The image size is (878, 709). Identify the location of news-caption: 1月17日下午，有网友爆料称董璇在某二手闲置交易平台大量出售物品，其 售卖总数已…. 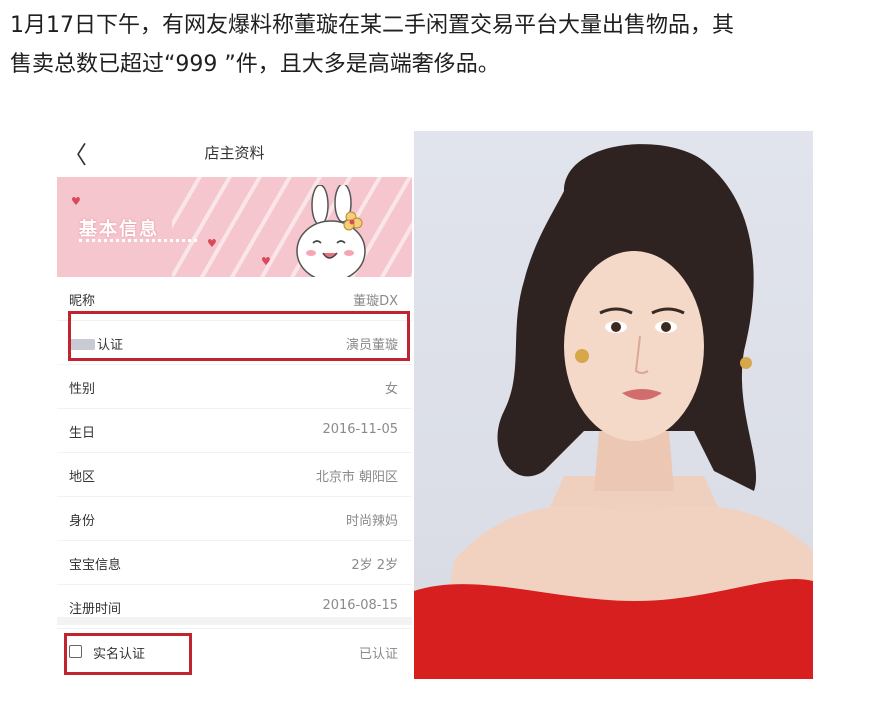
(440, 45).